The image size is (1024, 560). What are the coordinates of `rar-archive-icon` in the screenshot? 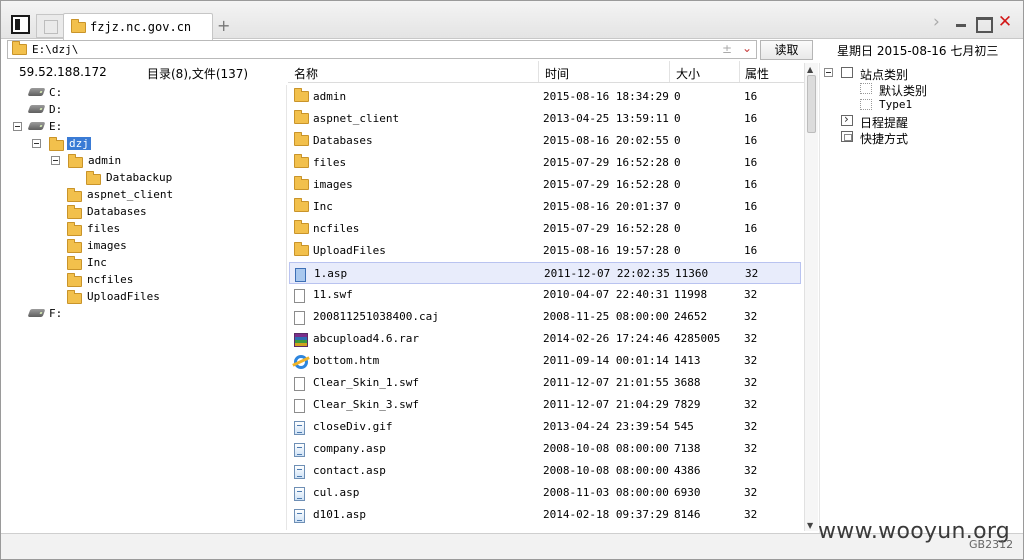 It's located at (301, 340).